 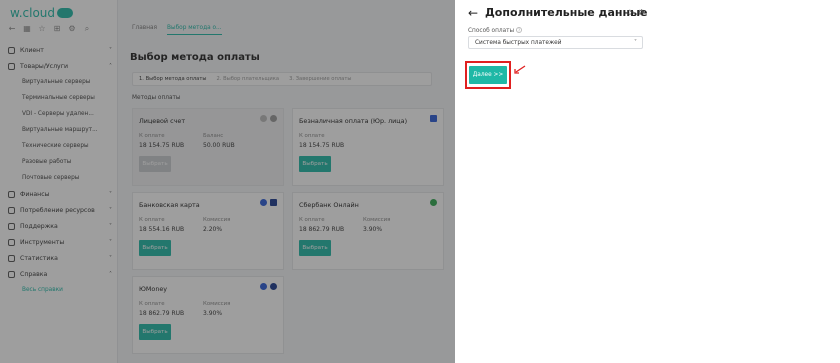 I want to click on question-icon: ?, so click(x=519, y=30).